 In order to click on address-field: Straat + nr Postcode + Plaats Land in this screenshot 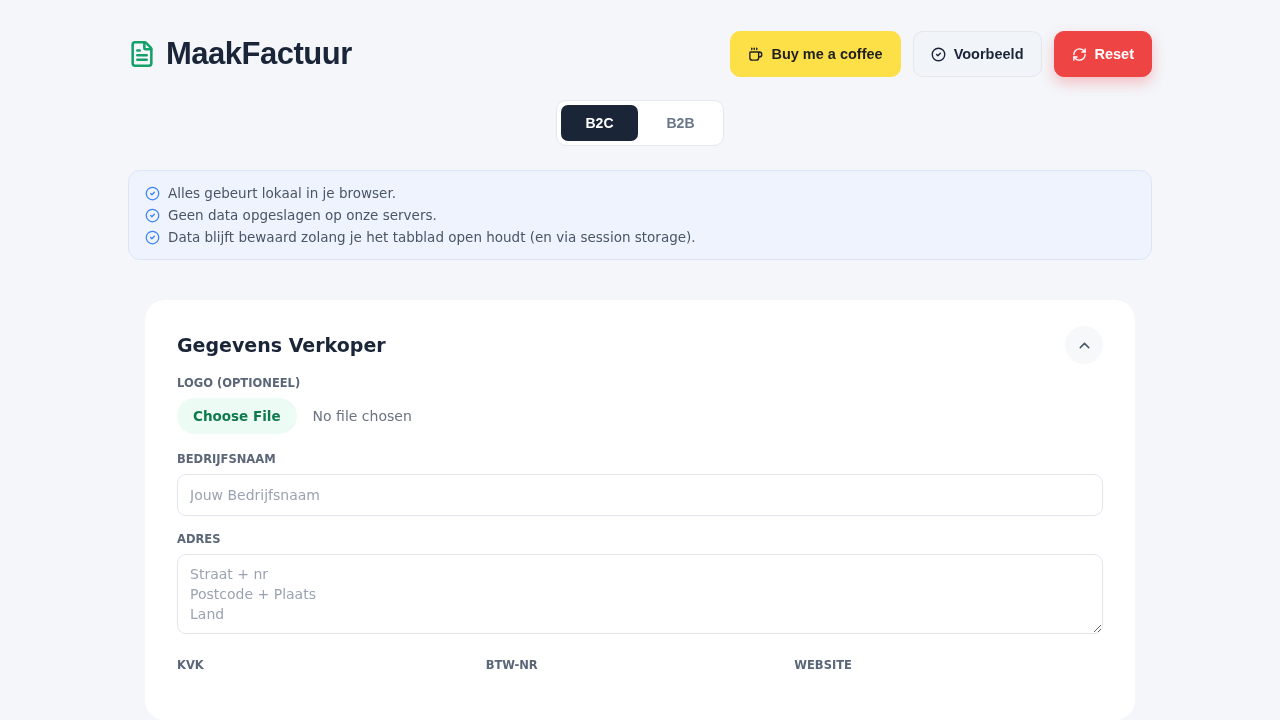, I will do `click(640, 594)`.